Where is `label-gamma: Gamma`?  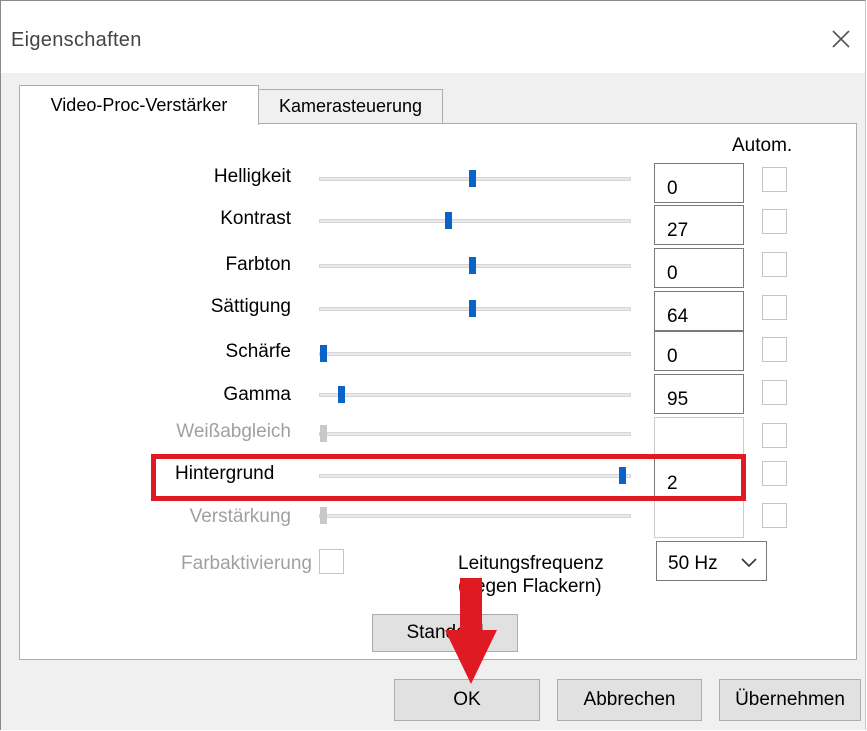
label-gamma: Gamma is located at coordinates (257, 394).